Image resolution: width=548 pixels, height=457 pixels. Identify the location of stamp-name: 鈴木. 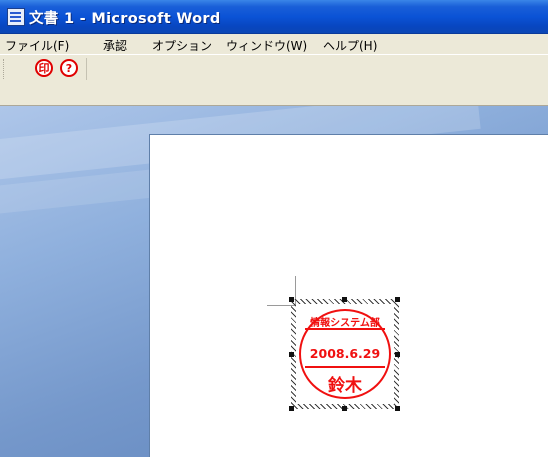
(345, 386).